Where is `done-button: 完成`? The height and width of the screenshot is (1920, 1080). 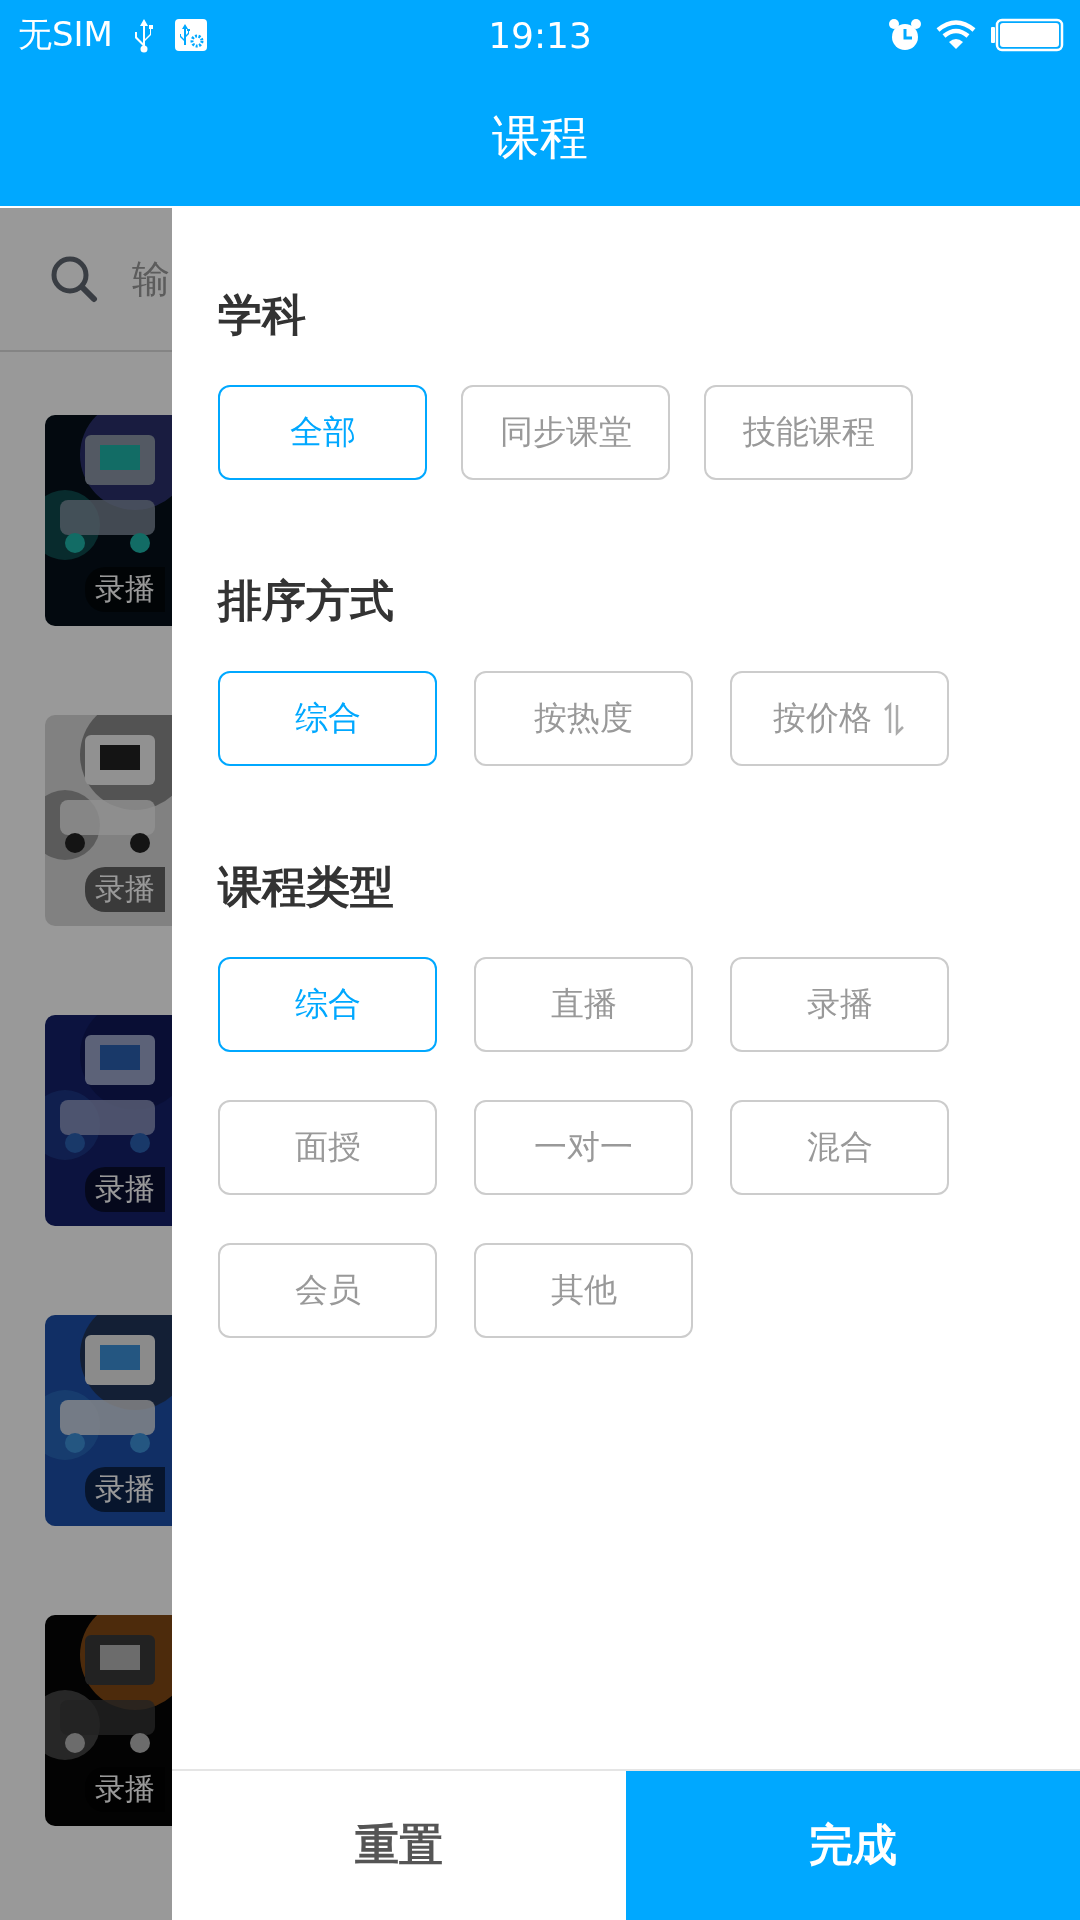 done-button: 完成 is located at coordinates (853, 1845).